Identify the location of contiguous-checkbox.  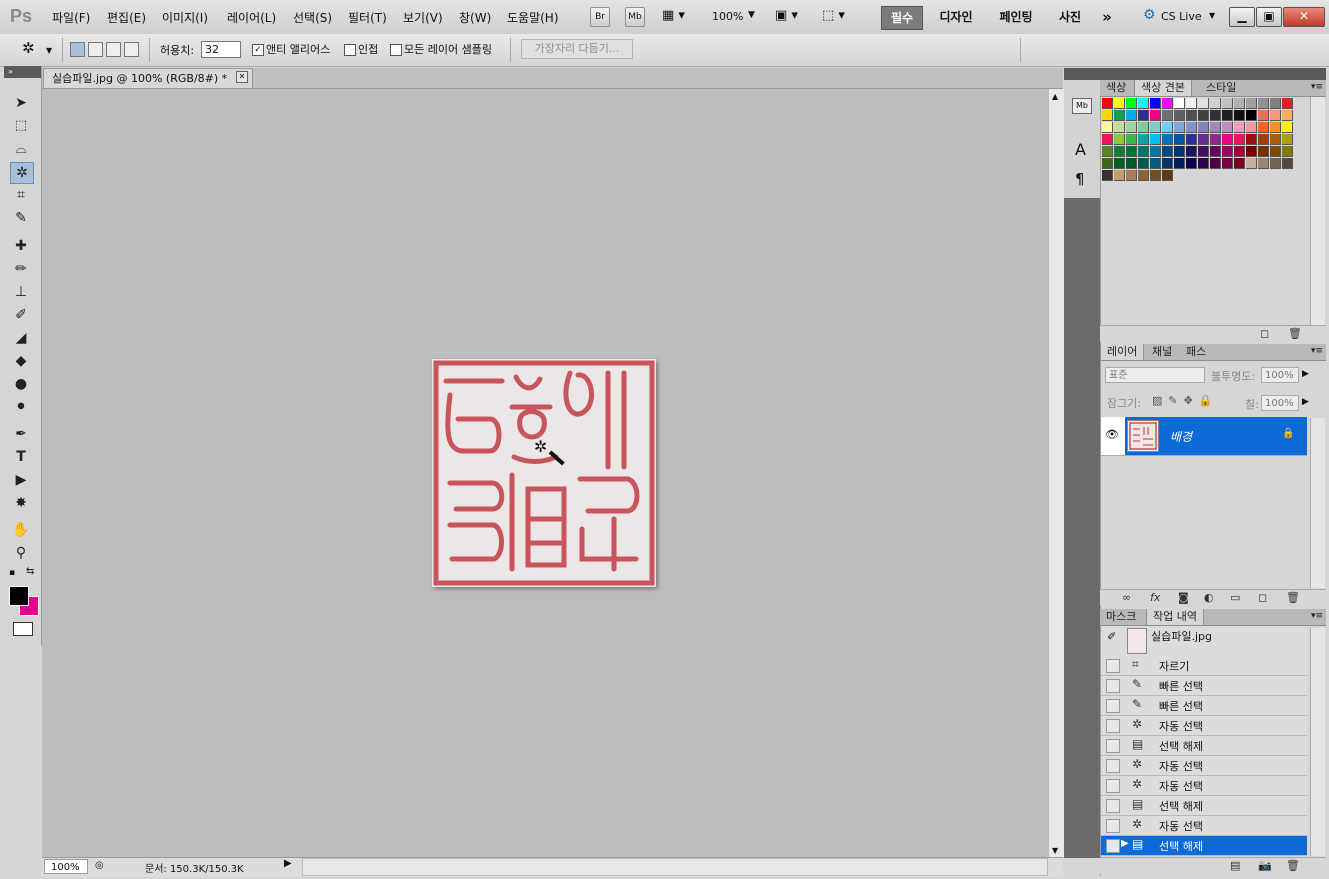
(350, 50).